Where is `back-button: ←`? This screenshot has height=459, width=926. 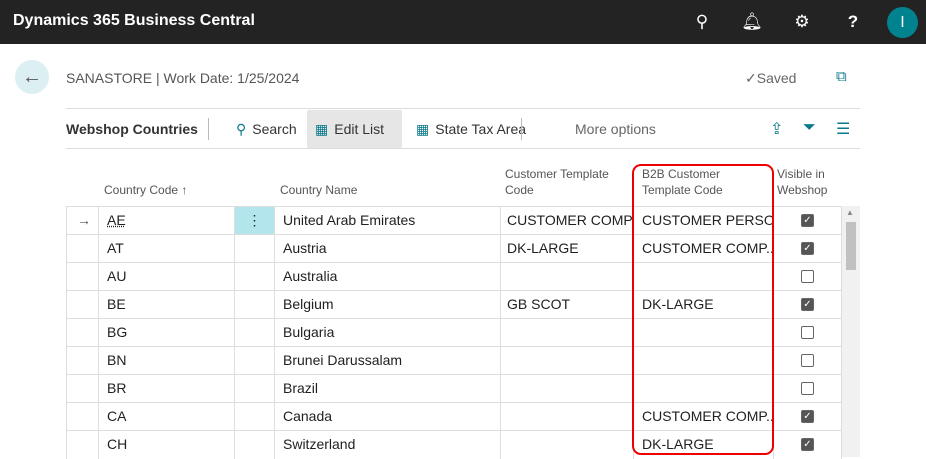 back-button: ← is located at coordinates (32, 77).